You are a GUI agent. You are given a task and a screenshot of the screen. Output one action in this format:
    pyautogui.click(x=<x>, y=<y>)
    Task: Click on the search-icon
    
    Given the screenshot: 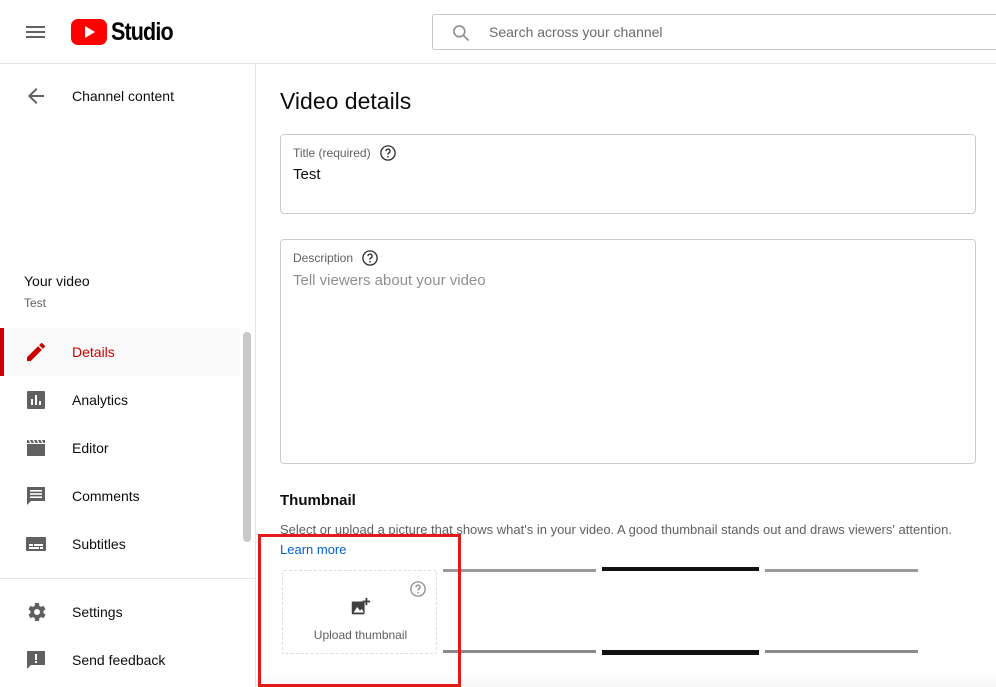 What is the action you would take?
    pyautogui.click(x=461, y=33)
    